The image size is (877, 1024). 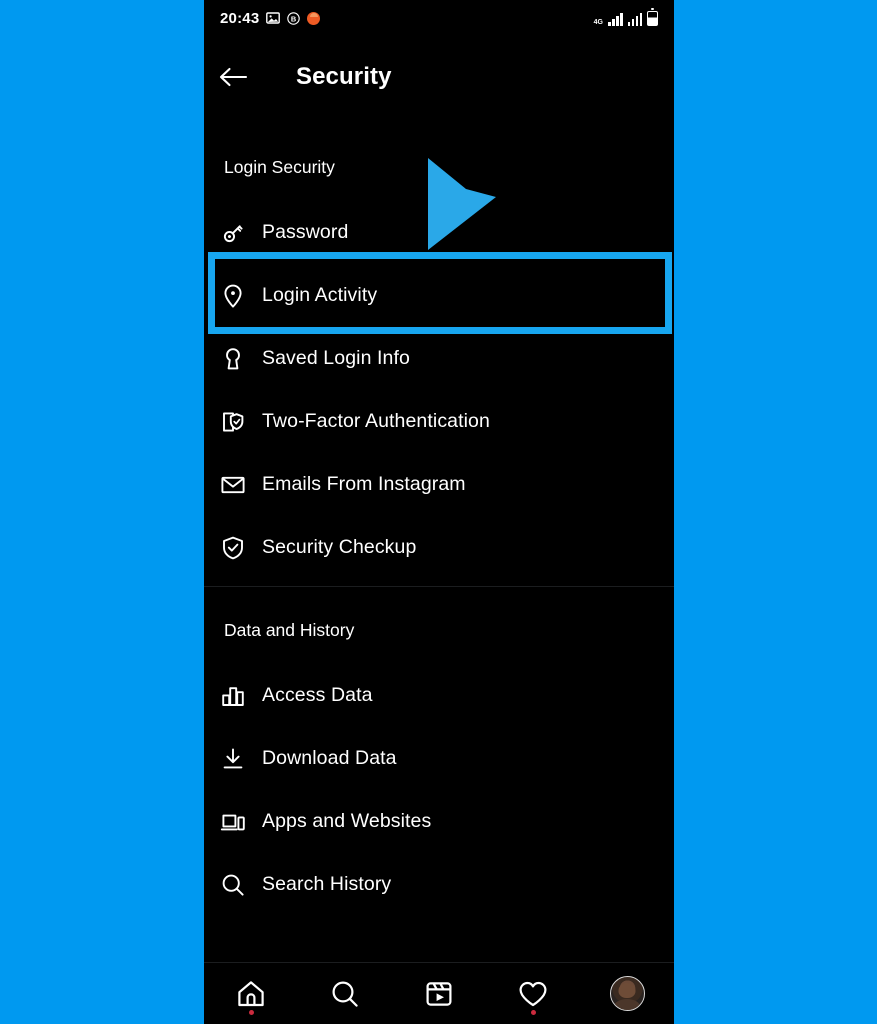 I want to click on menu-item-access-data: Access Data, so click(x=439, y=695).